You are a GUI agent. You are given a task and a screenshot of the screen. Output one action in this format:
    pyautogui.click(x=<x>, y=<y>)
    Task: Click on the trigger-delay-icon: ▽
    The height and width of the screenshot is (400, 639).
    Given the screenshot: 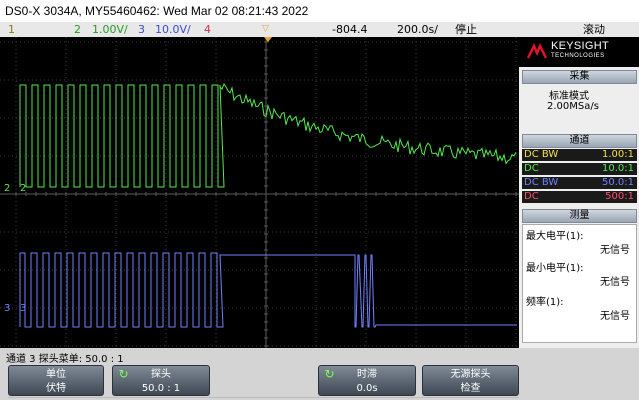 What is the action you would take?
    pyautogui.click(x=265, y=29)
    